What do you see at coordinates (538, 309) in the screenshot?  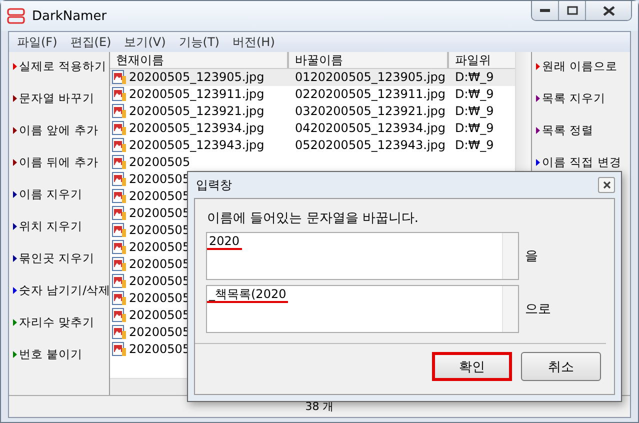 I see `field-suffix-label: 으로` at bounding box center [538, 309].